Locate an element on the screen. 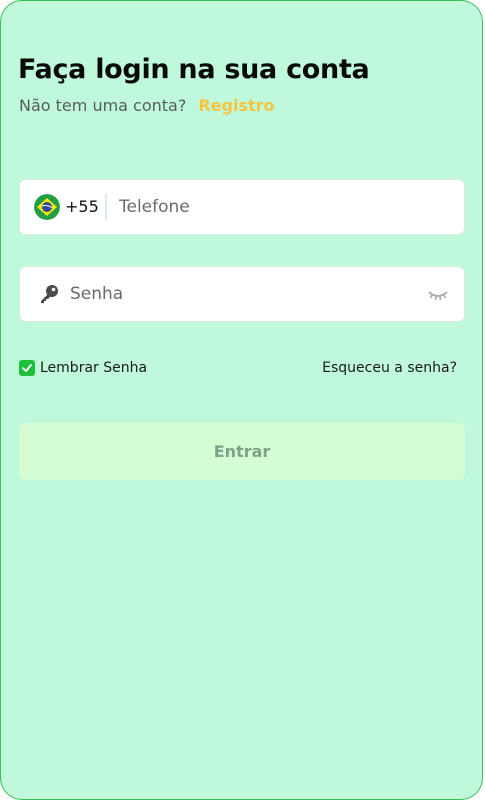 The image size is (485, 800). country-code: +55 is located at coordinates (82, 206).